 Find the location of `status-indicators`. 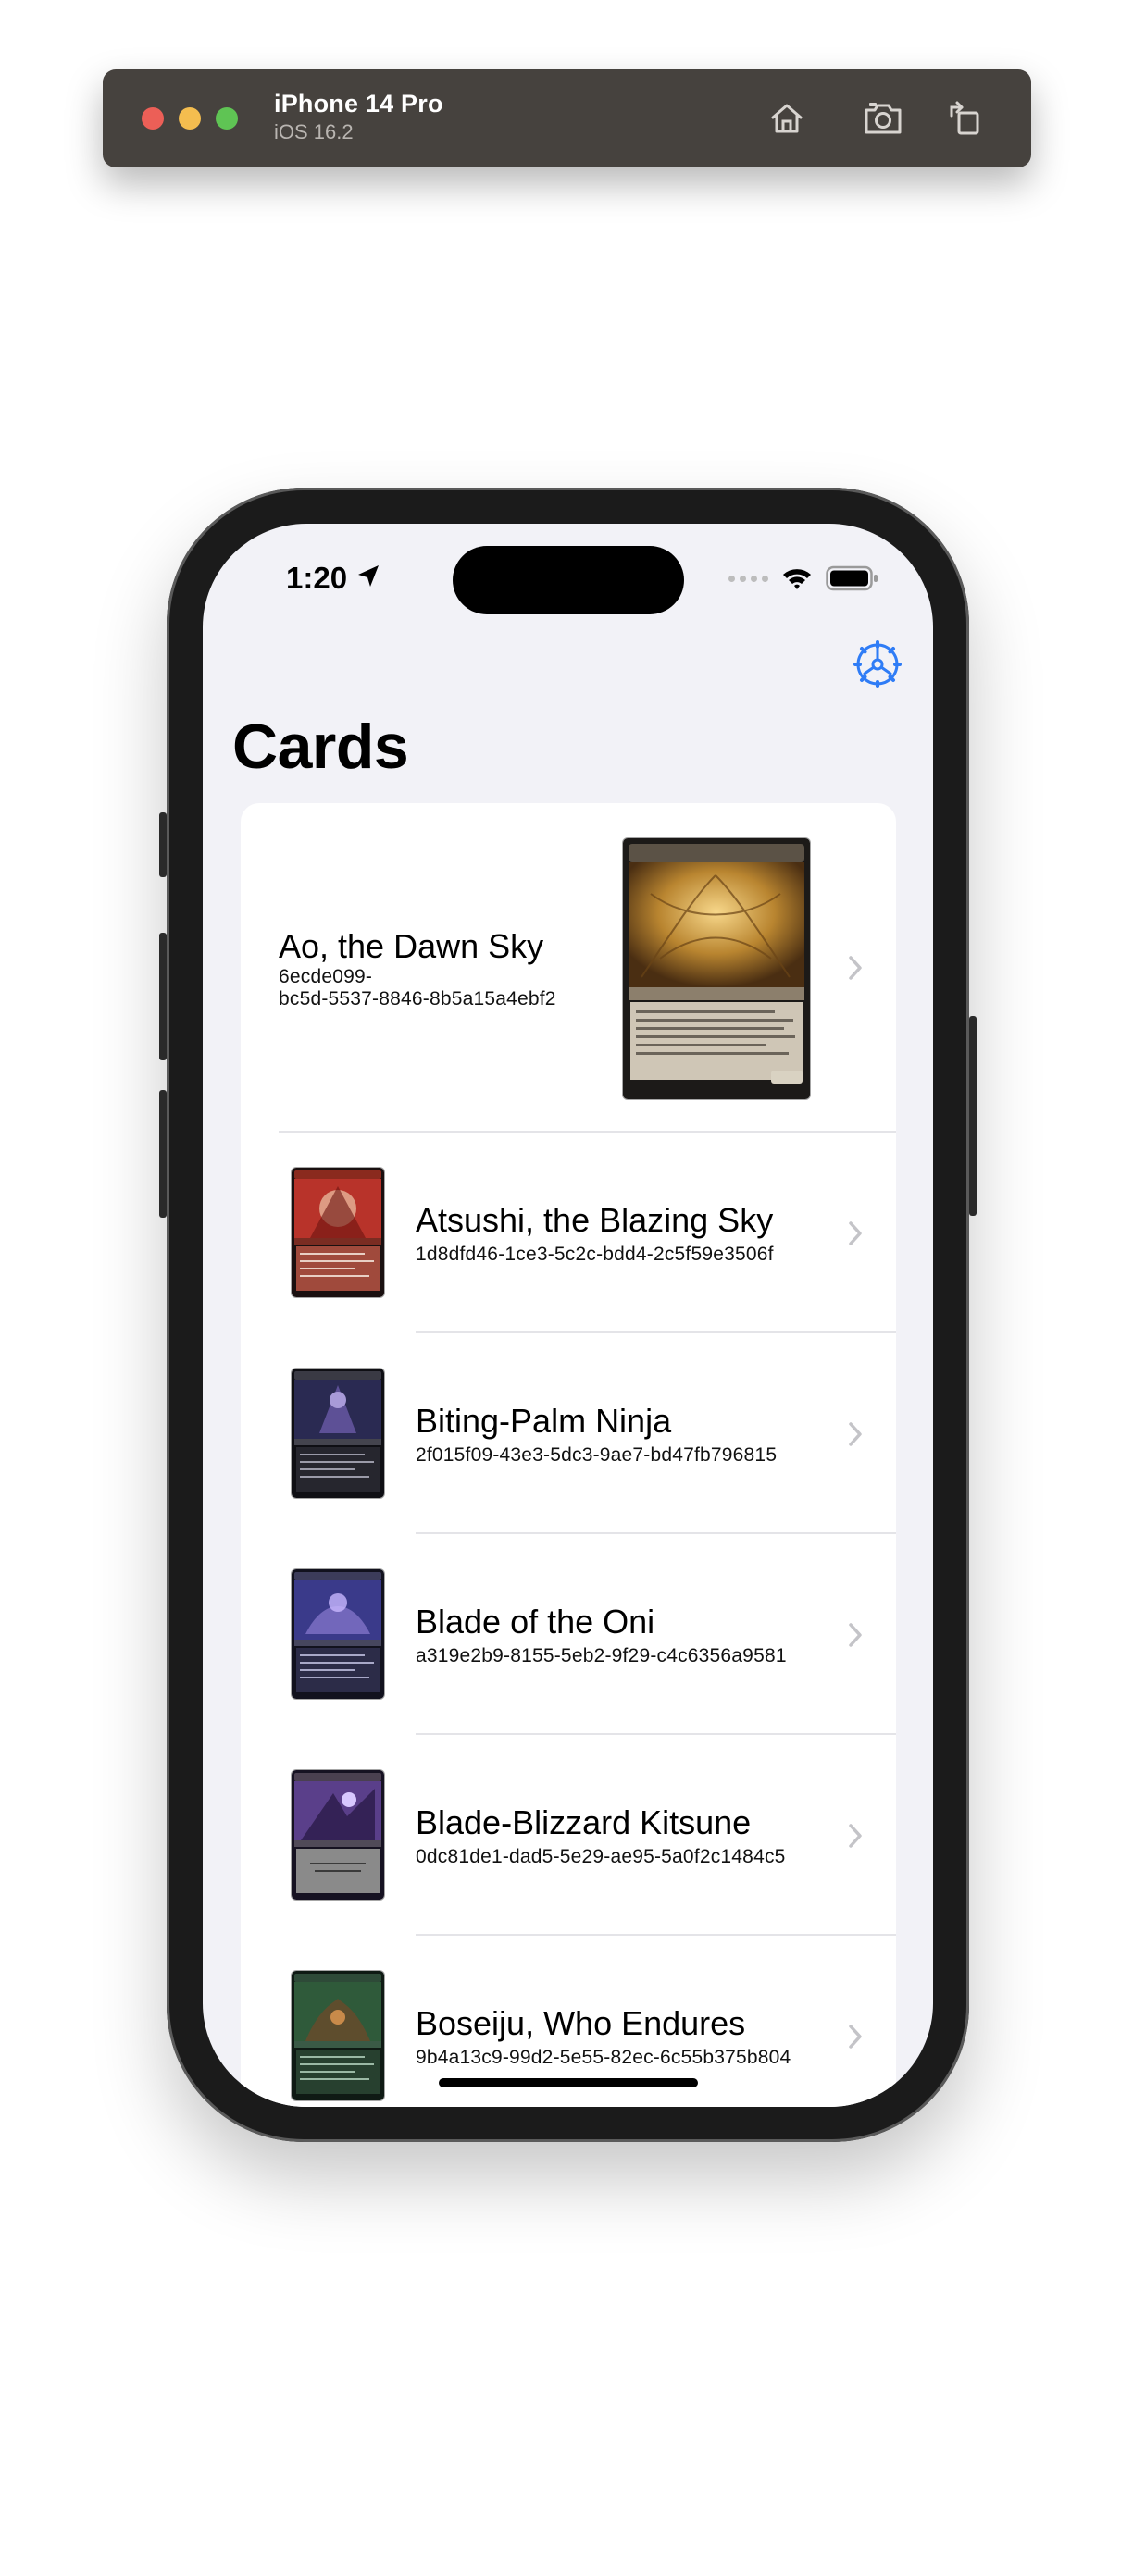

status-indicators is located at coordinates (803, 578).